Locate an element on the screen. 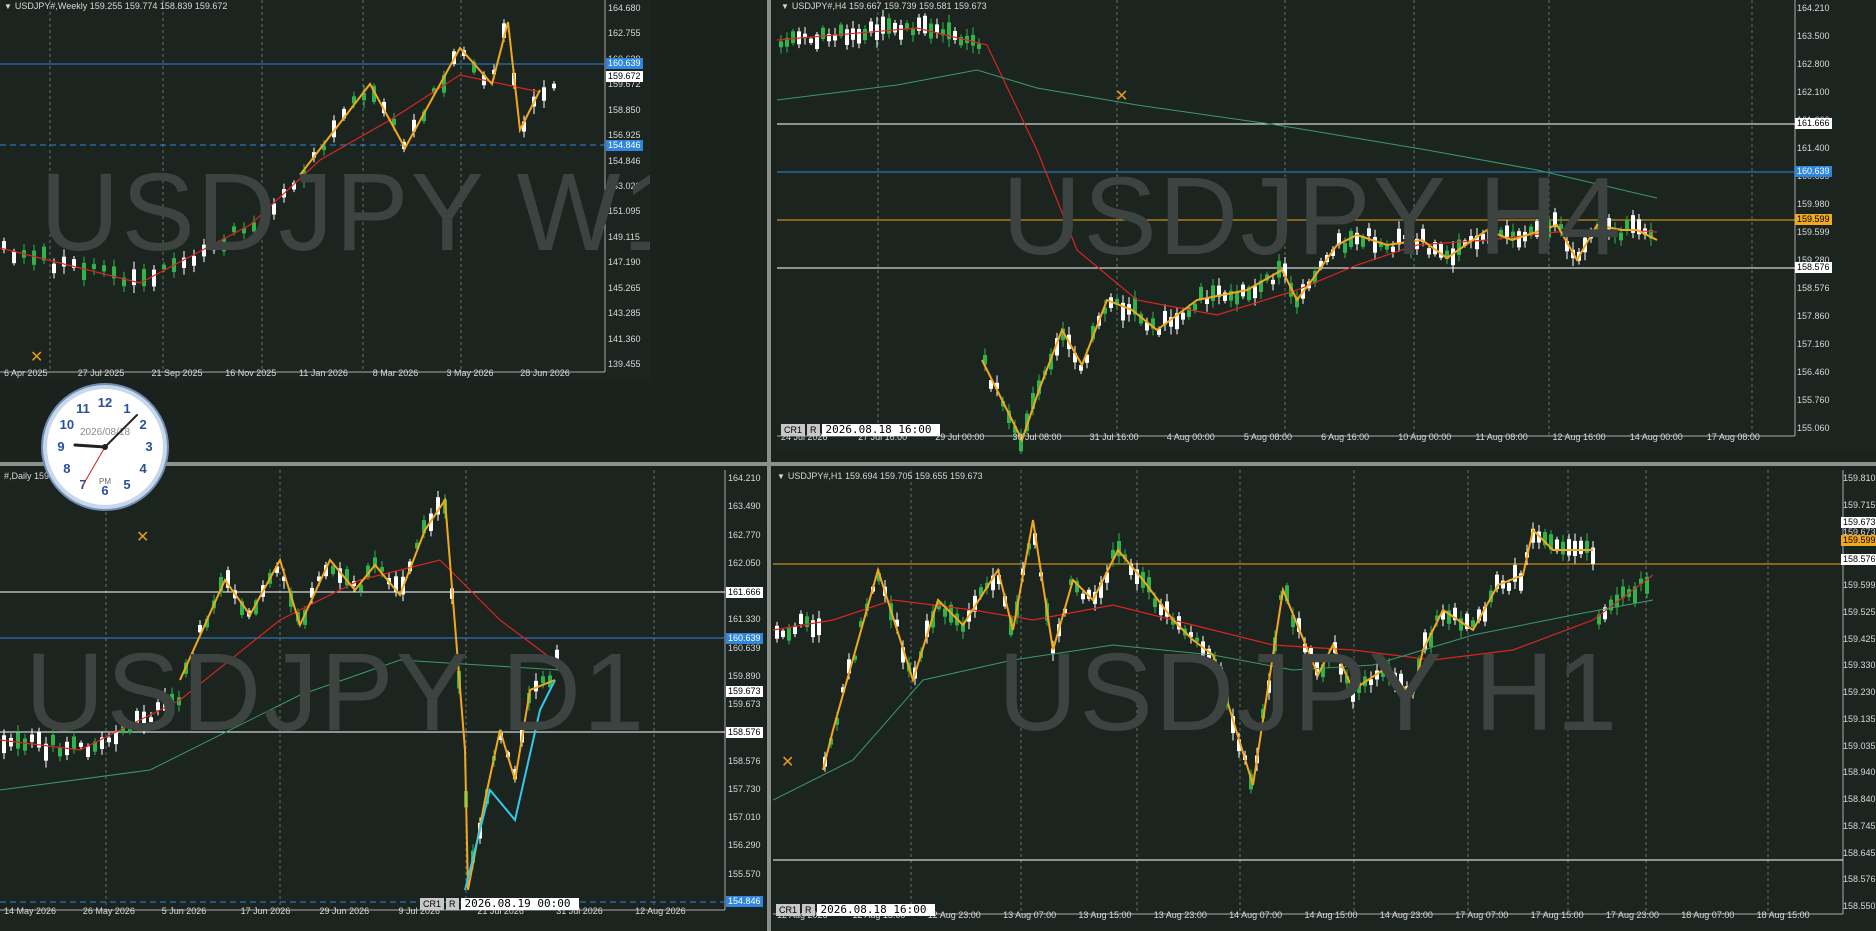 This screenshot has height=931, width=1876. h4-price-tick: 161.400 is located at coordinates (1813, 148).